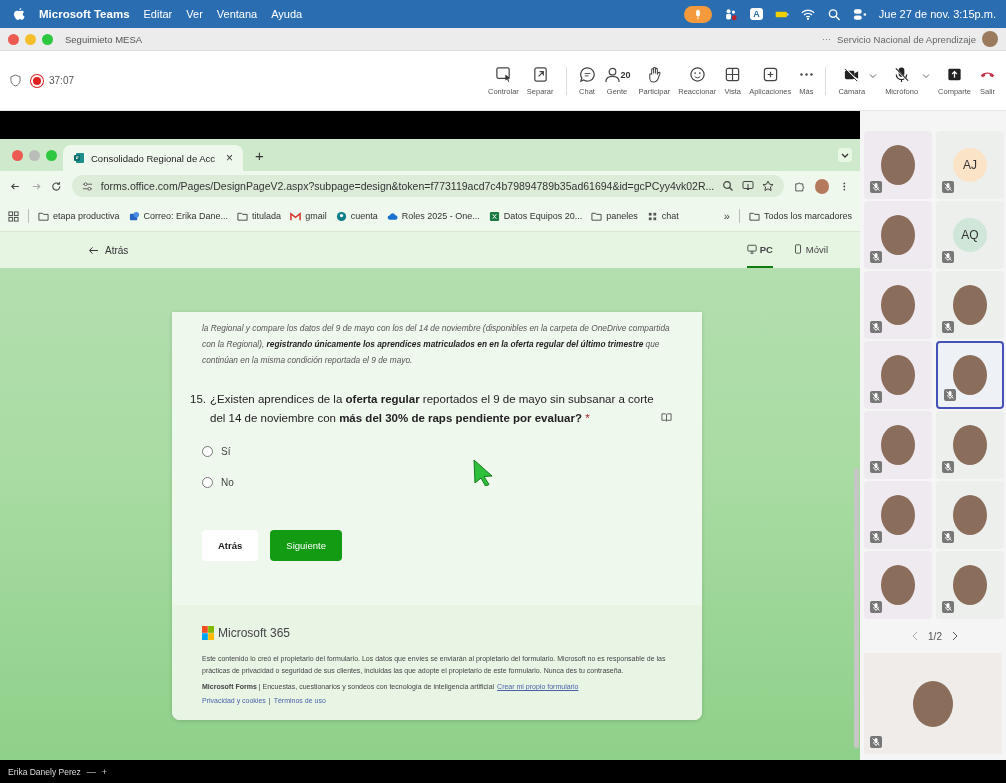 The height and width of the screenshot is (783, 1006). Describe the element at coordinates (13, 216) in the screenshot. I see `apps-grid-icon` at that location.